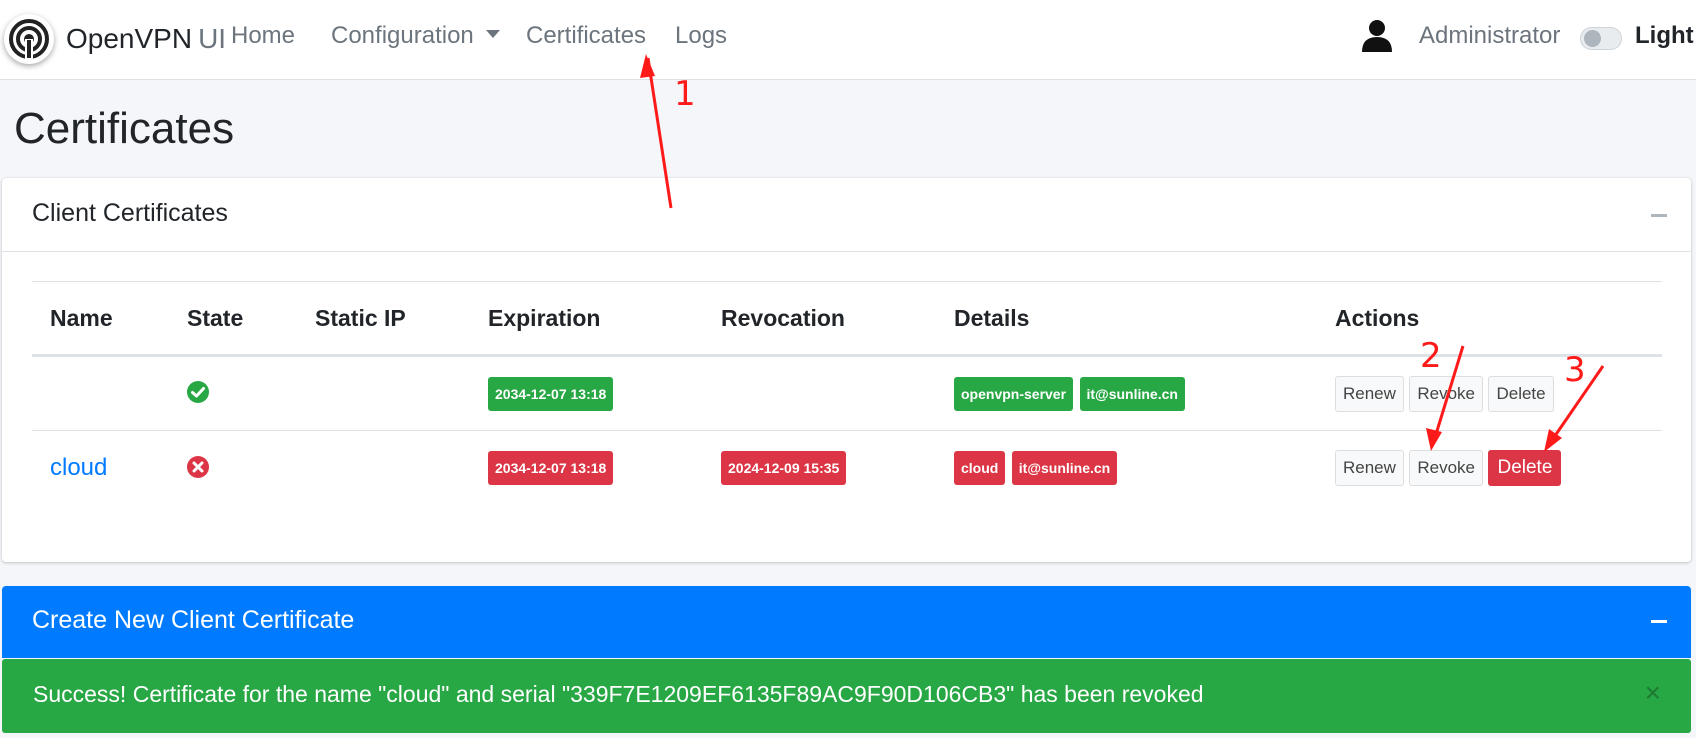  What do you see at coordinates (492, 34) in the screenshot?
I see `caret-down-icon` at bounding box center [492, 34].